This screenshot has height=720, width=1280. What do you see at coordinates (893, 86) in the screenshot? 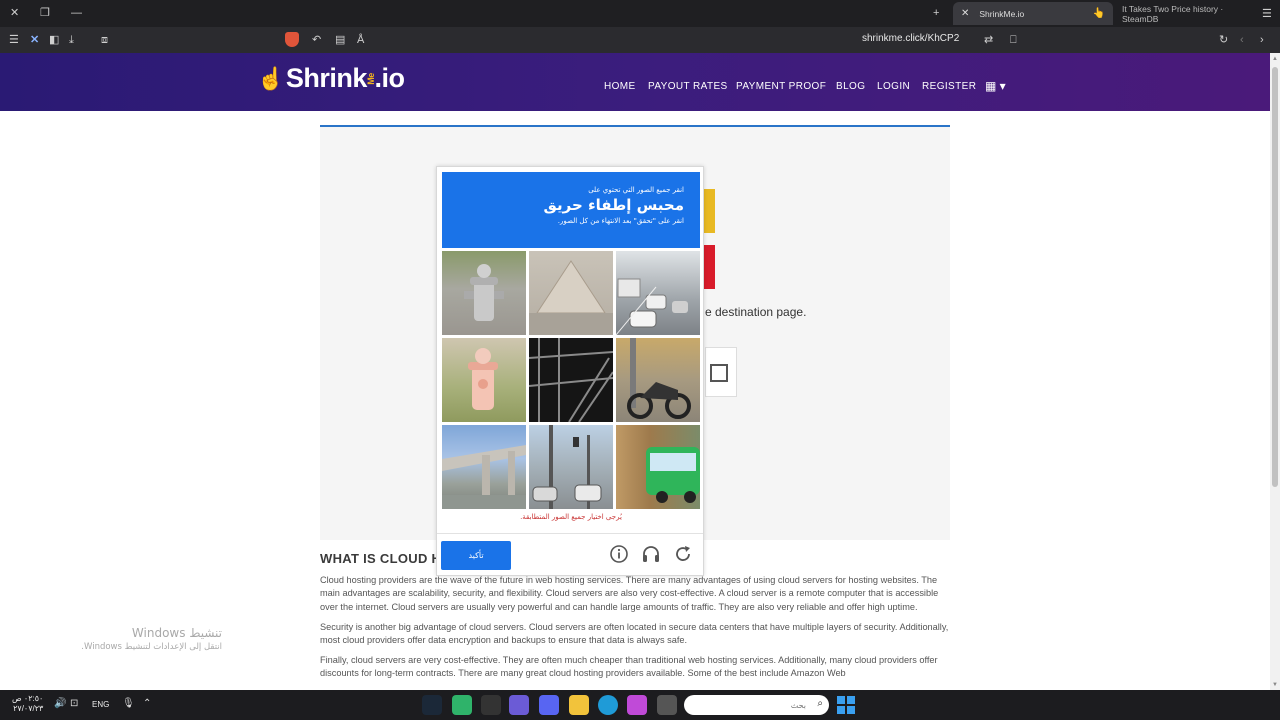
I see `nav-login: LOGIN` at bounding box center [893, 86].